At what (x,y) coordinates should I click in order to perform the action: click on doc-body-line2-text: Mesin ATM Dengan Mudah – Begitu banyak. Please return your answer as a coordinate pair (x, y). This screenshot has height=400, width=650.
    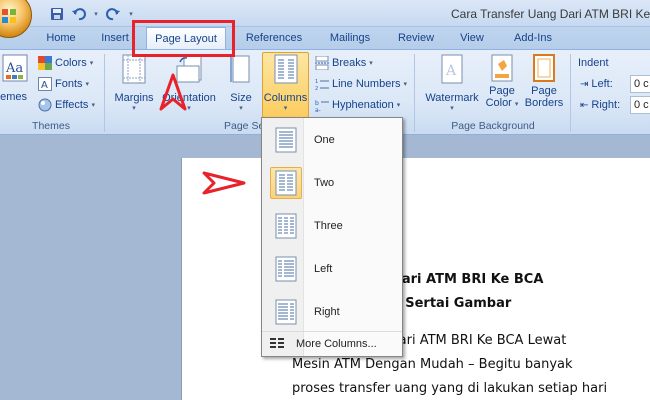
    Looking at the image, I should click on (432, 364).